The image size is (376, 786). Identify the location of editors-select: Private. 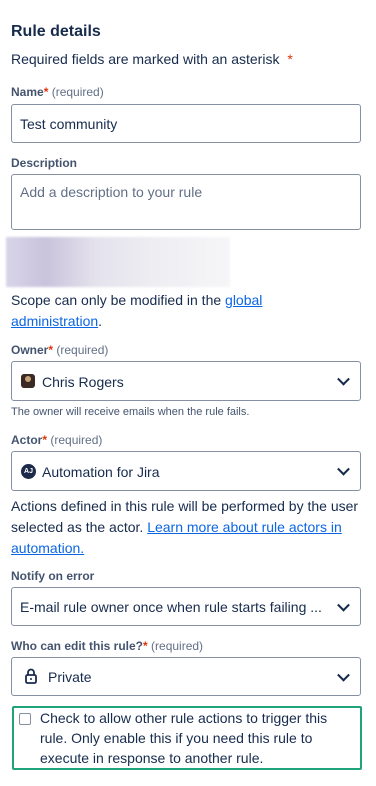
(186, 676).